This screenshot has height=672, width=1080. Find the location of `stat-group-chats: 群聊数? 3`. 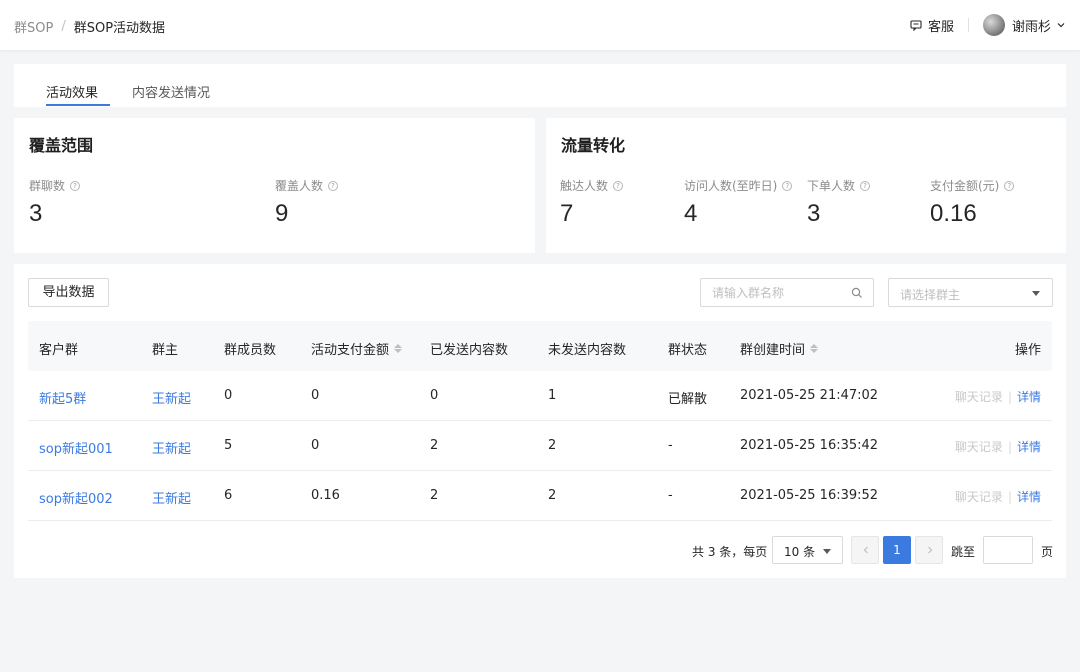

stat-group-chats: 群聊数? 3 is located at coordinates (55, 202).